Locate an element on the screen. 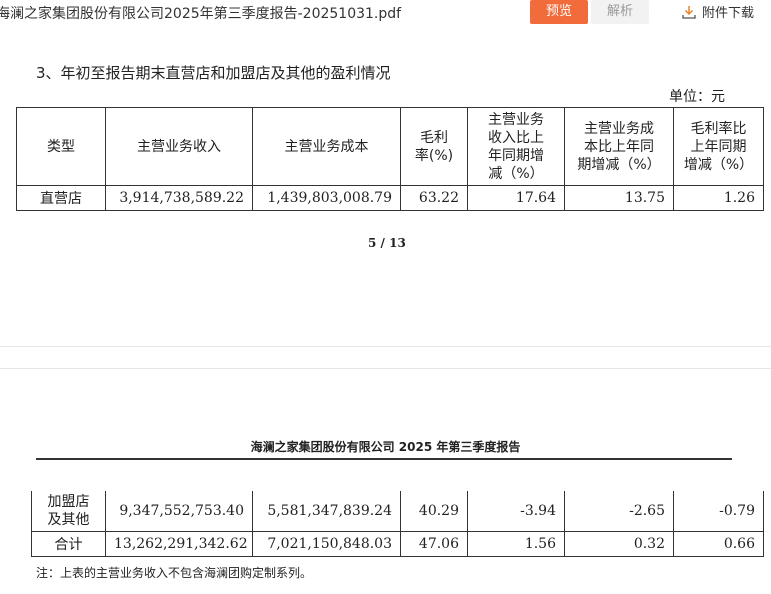  cell-cost: 5,581,347,839.24 is located at coordinates (326, 511).